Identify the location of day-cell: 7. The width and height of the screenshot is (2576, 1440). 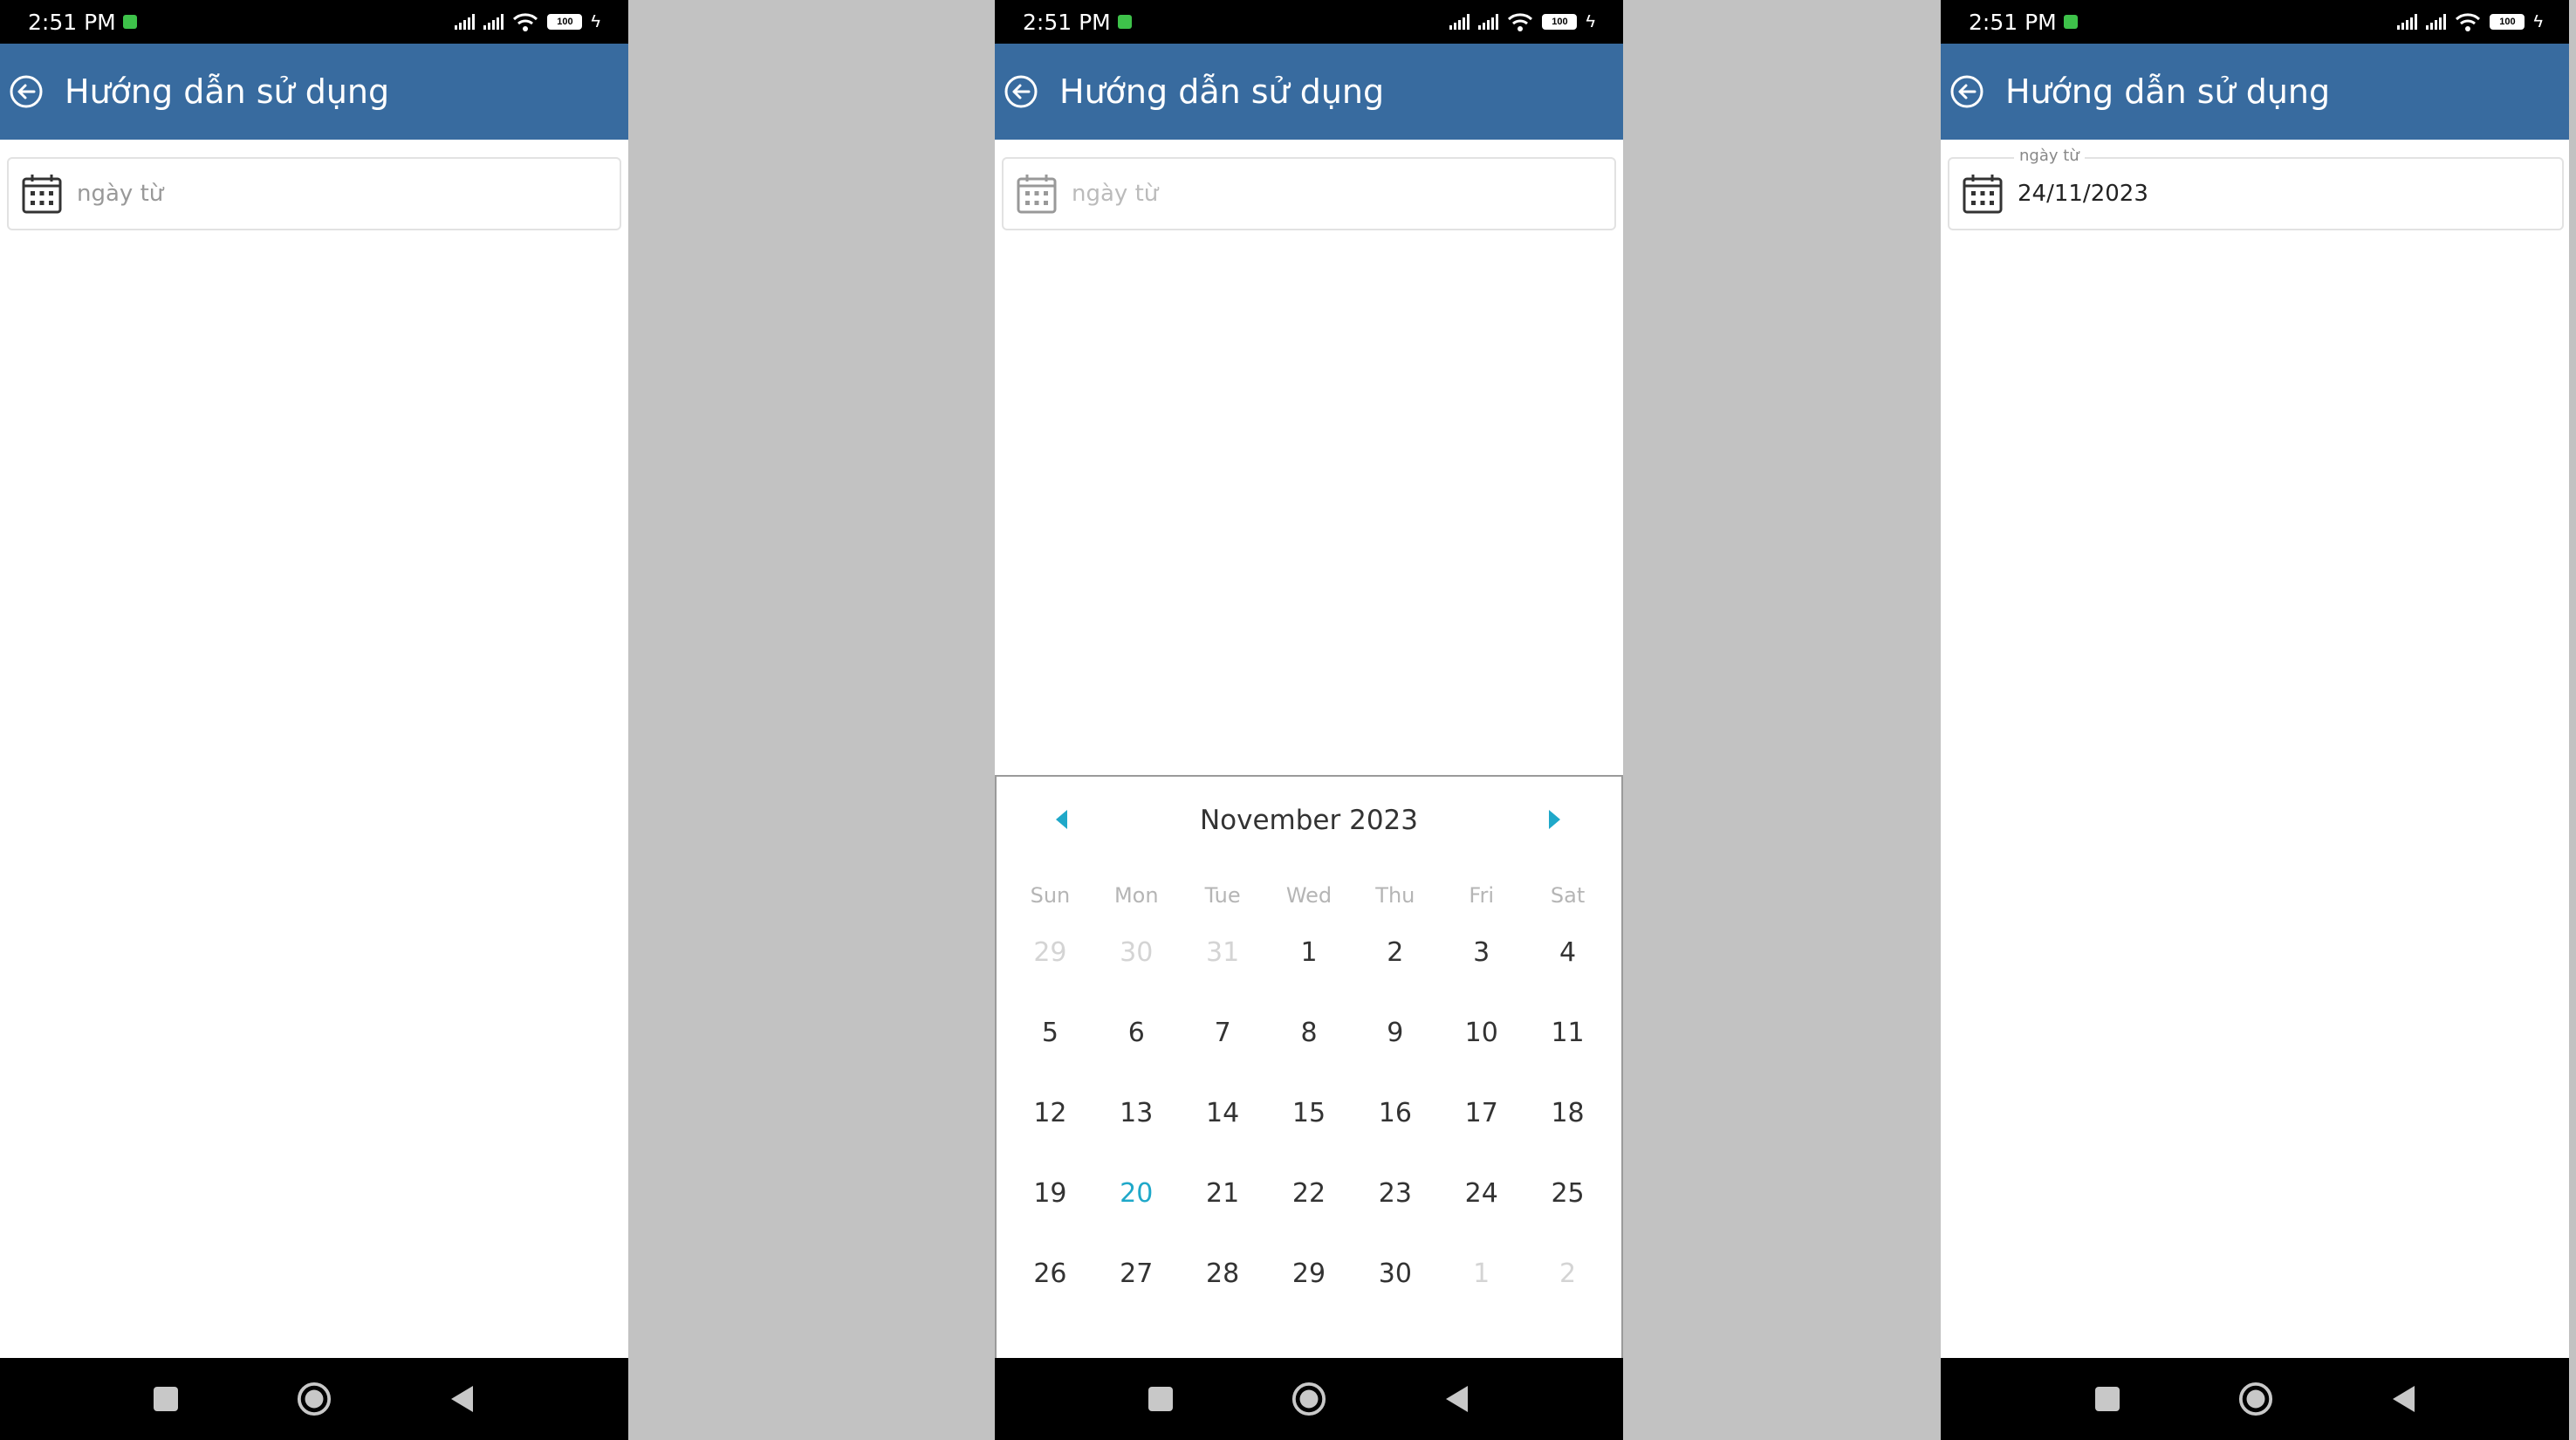
(1223, 1054).